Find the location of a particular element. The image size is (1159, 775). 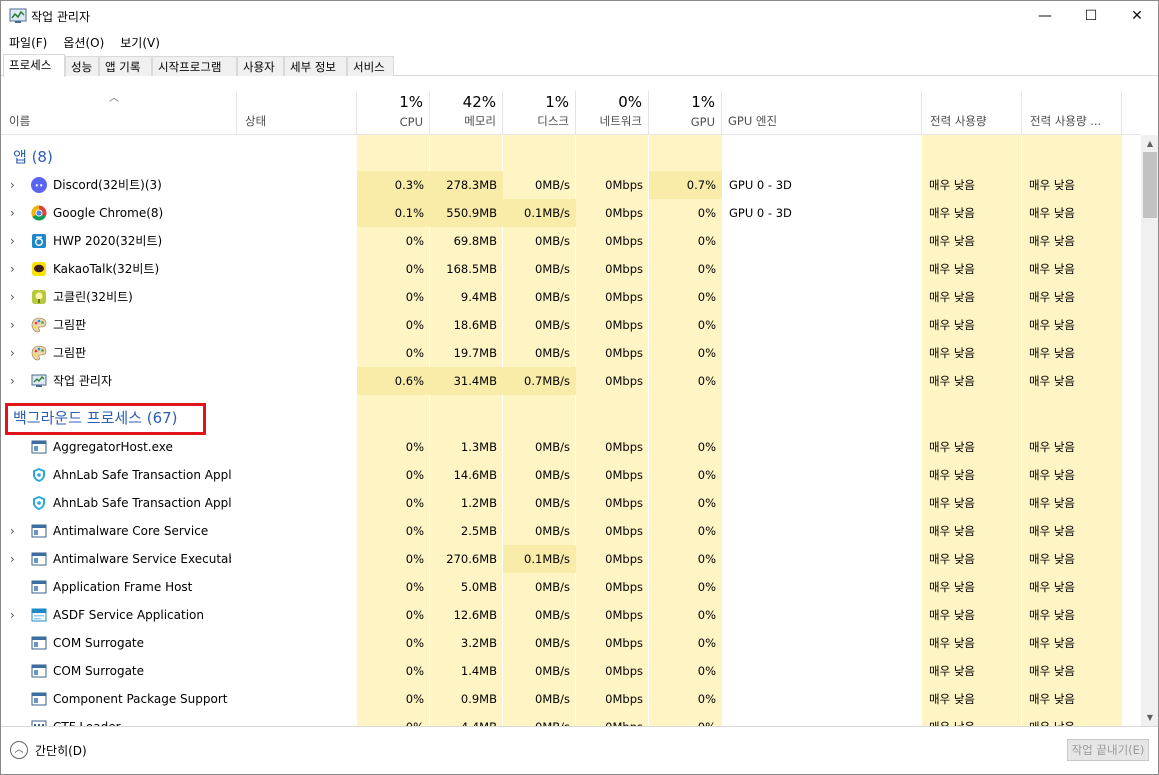

process-name: 그림판 is located at coordinates (70, 325).